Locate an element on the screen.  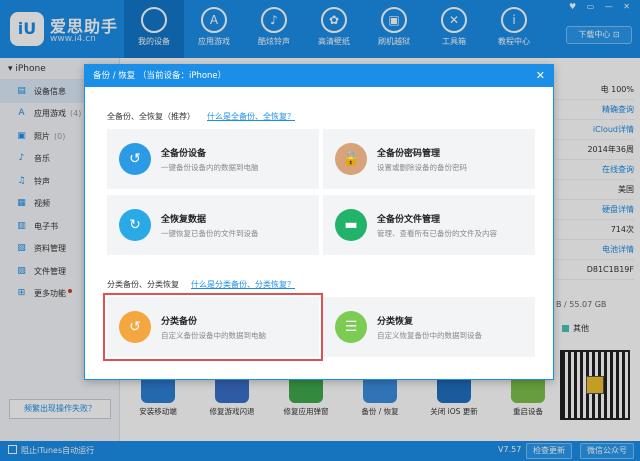
close-icon: ✕ is located at coordinates (540, 76).